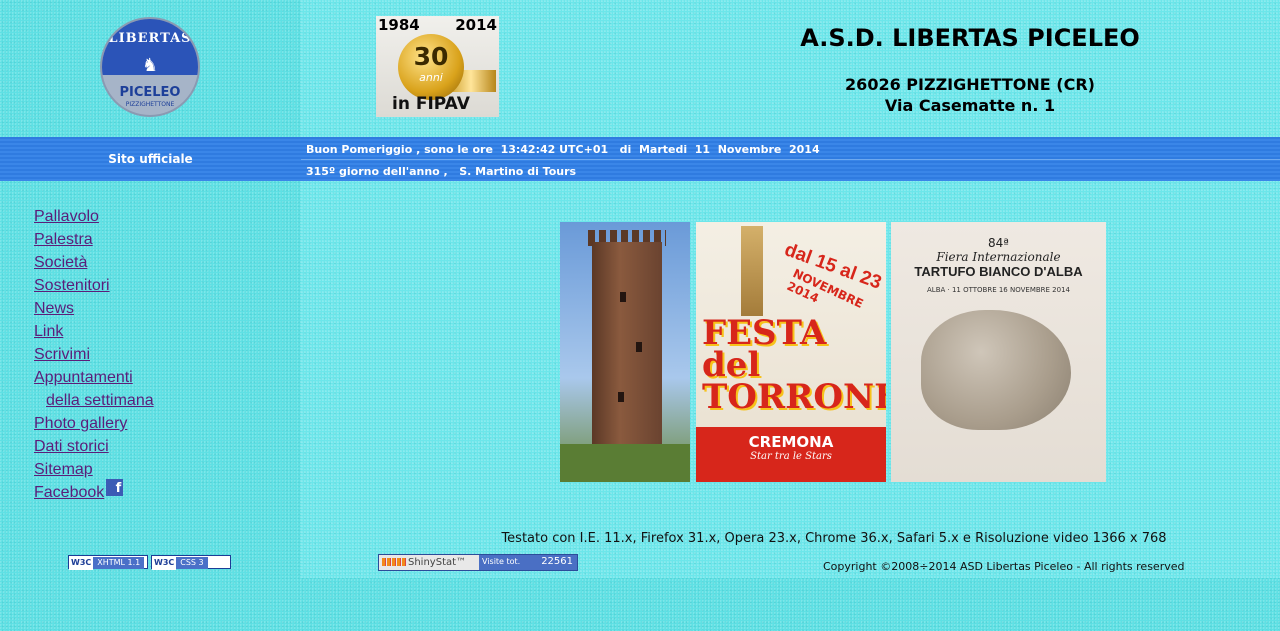 The width and height of the screenshot is (1280, 631). Describe the element at coordinates (794, 365) in the screenshot. I see `torrone-title: FESTA del TORRONE` at that location.